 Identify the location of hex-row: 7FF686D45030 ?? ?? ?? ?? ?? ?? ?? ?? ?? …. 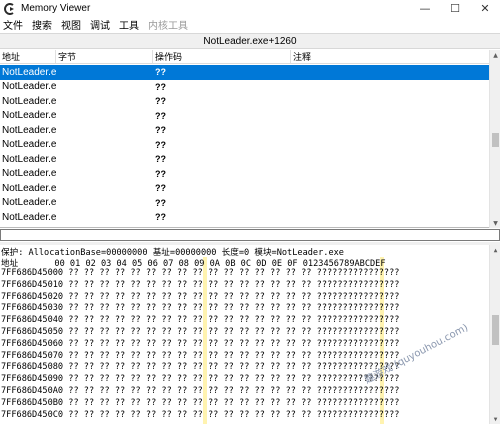
(245, 308).